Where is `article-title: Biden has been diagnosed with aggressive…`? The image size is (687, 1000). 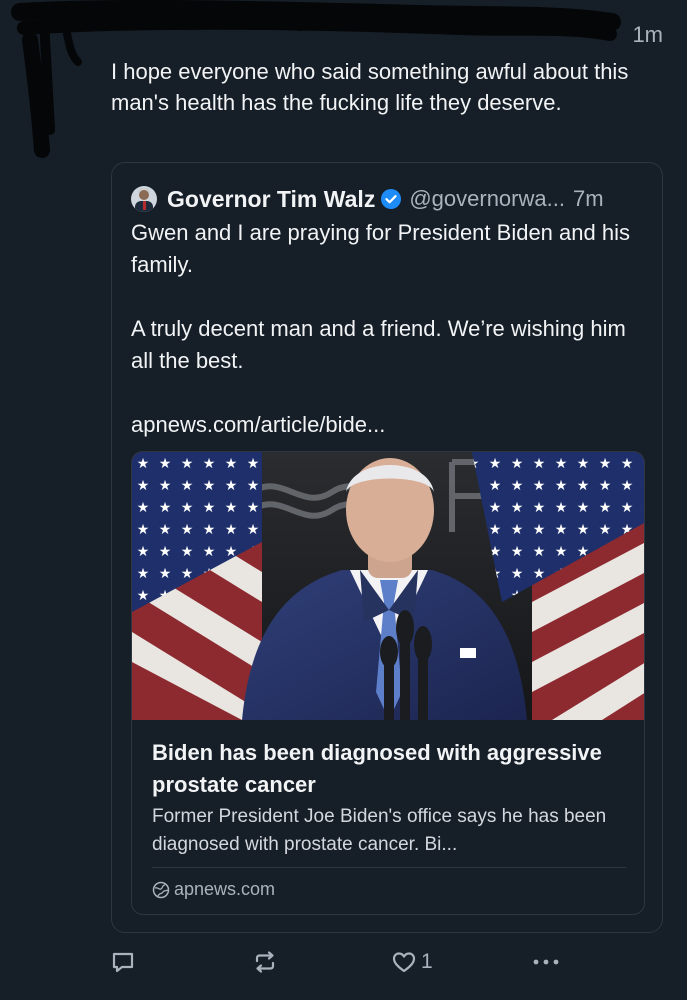
article-title: Biden has been diagnosed with aggressive… is located at coordinates (387, 769).